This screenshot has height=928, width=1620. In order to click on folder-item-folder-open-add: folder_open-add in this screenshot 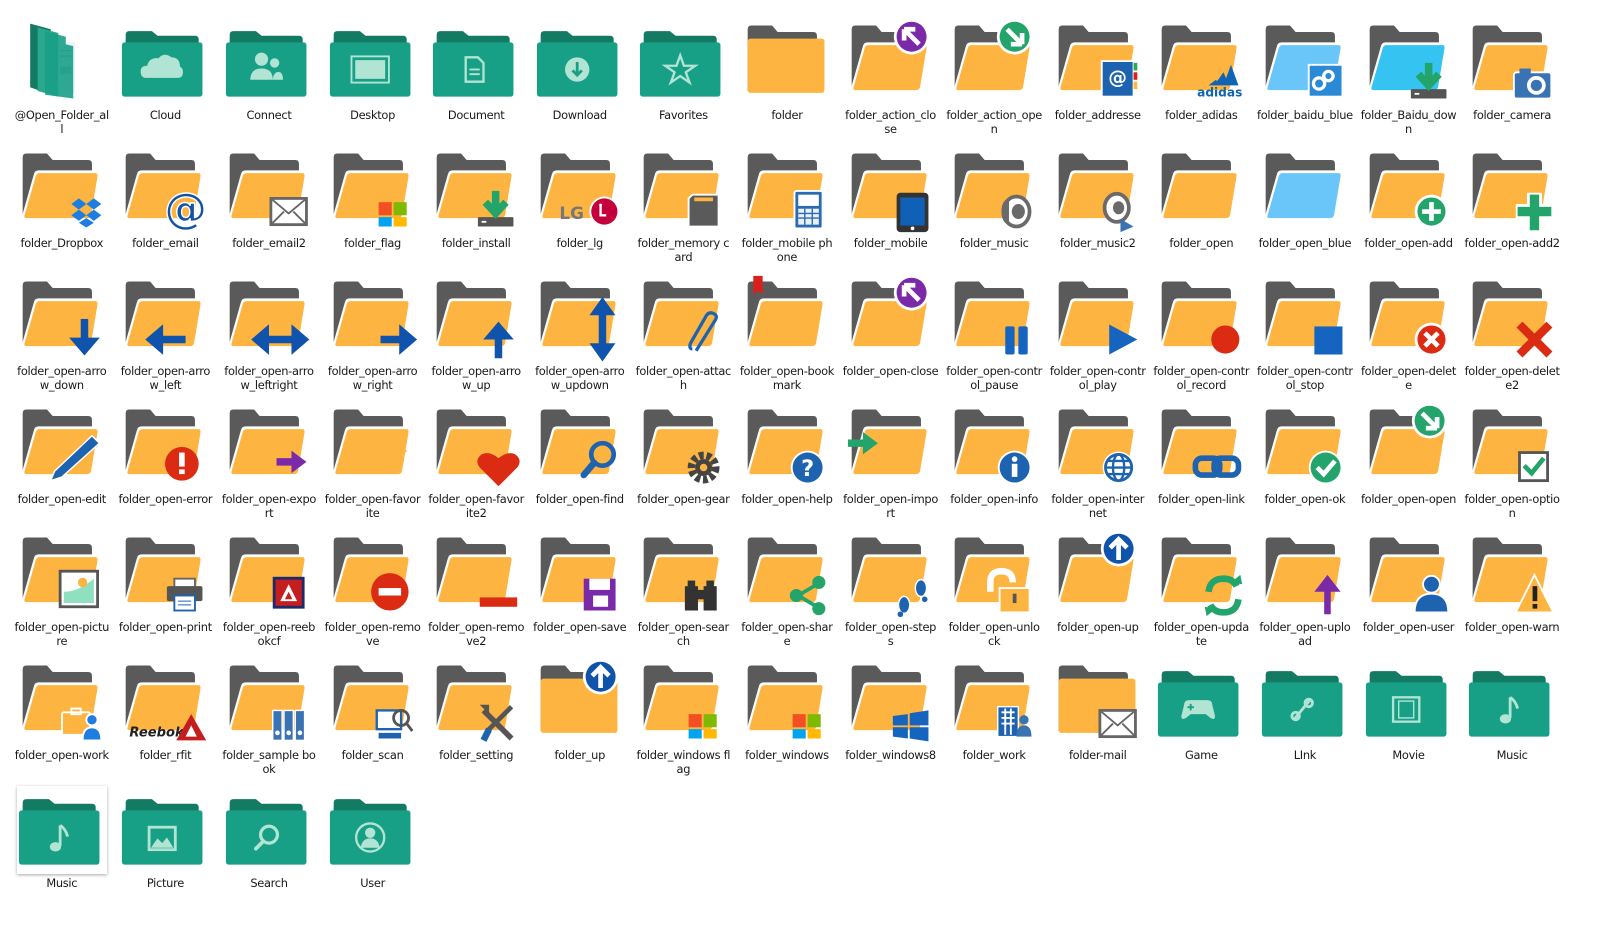, I will do `click(1409, 210)`.